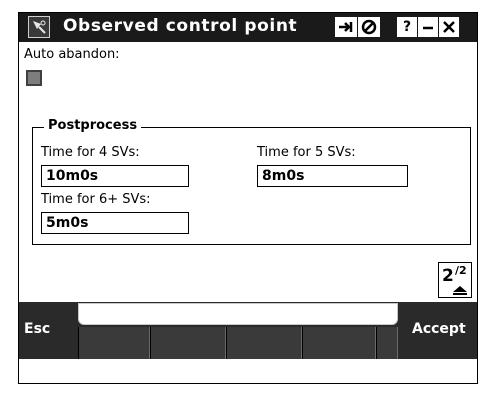  Describe the element at coordinates (90, 152) in the screenshot. I see `time-4-svs-label: Time for 4 SVs:` at that location.